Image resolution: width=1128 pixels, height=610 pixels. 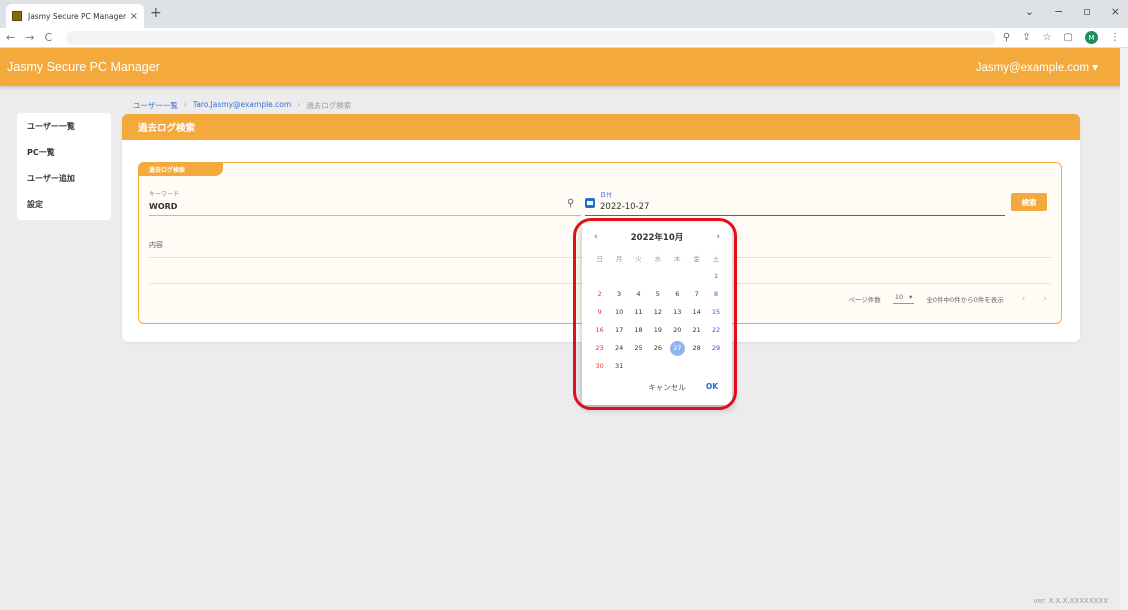 I want to click on search-button: 検索, so click(x=1029, y=202).